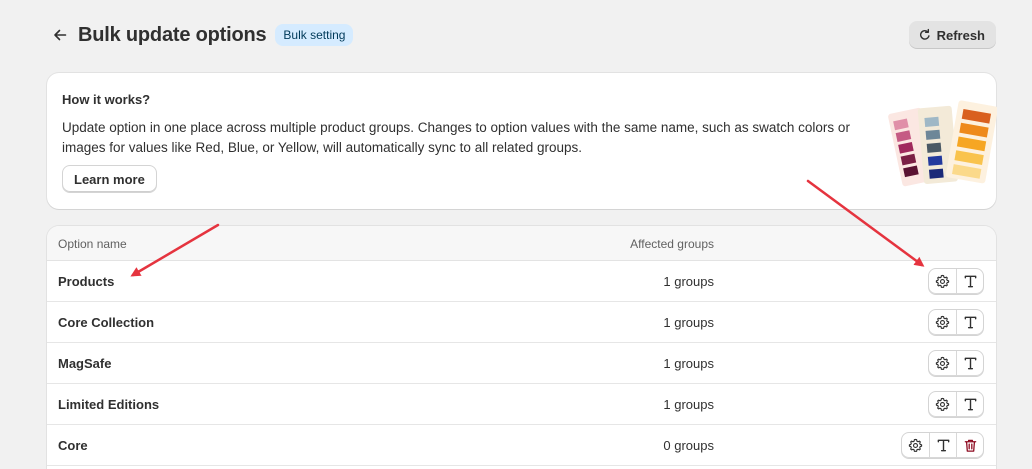  I want to click on option-name: Limited Editions, so click(109, 404).